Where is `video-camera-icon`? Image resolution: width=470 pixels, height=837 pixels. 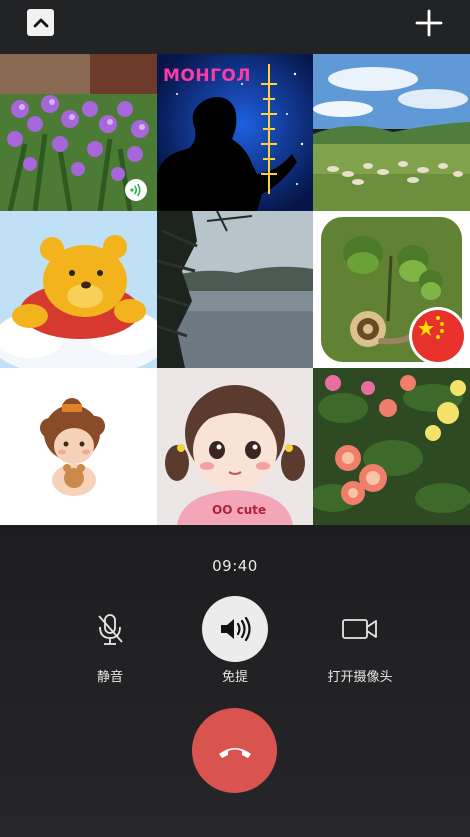
video-camera-icon is located at coordinates (359, 629).